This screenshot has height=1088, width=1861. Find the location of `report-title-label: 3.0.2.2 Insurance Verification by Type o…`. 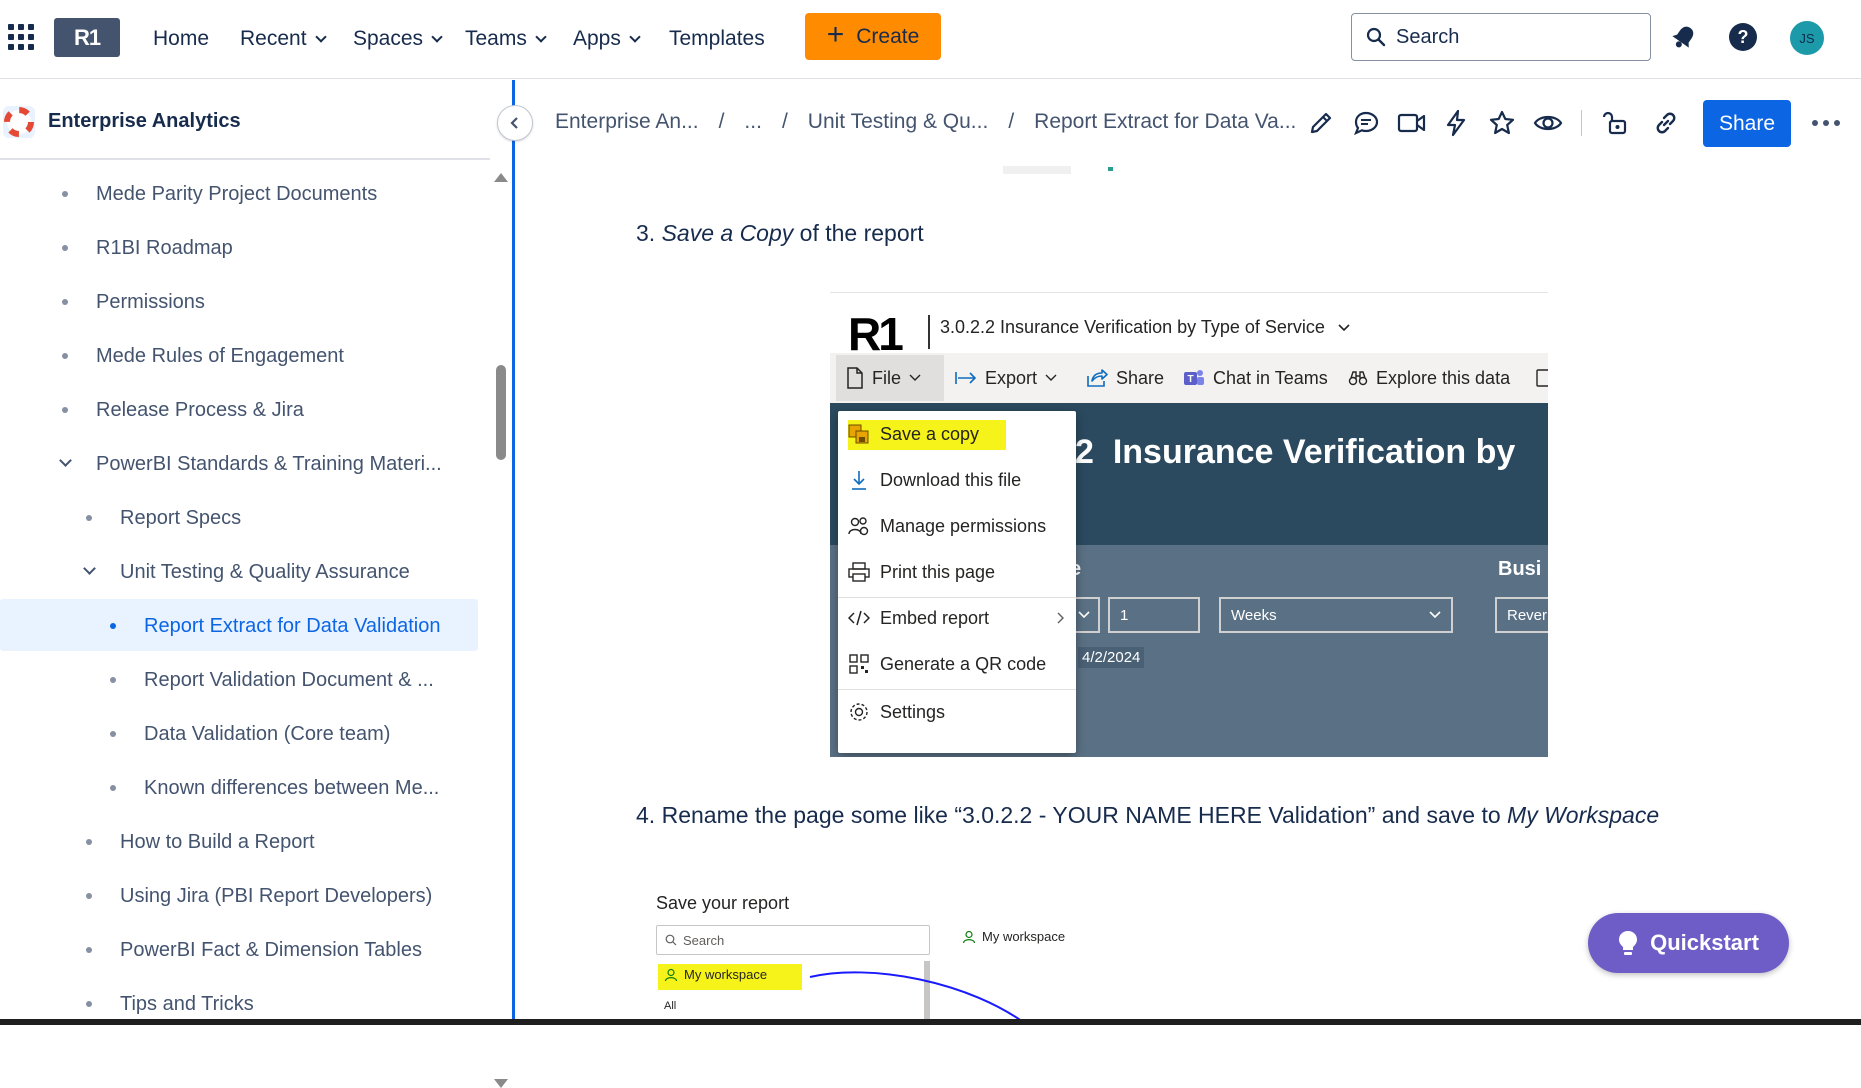

report-title-label: 3.0.2.2 Insurance Verification by Type o… is located at coordinates (1132, 327).